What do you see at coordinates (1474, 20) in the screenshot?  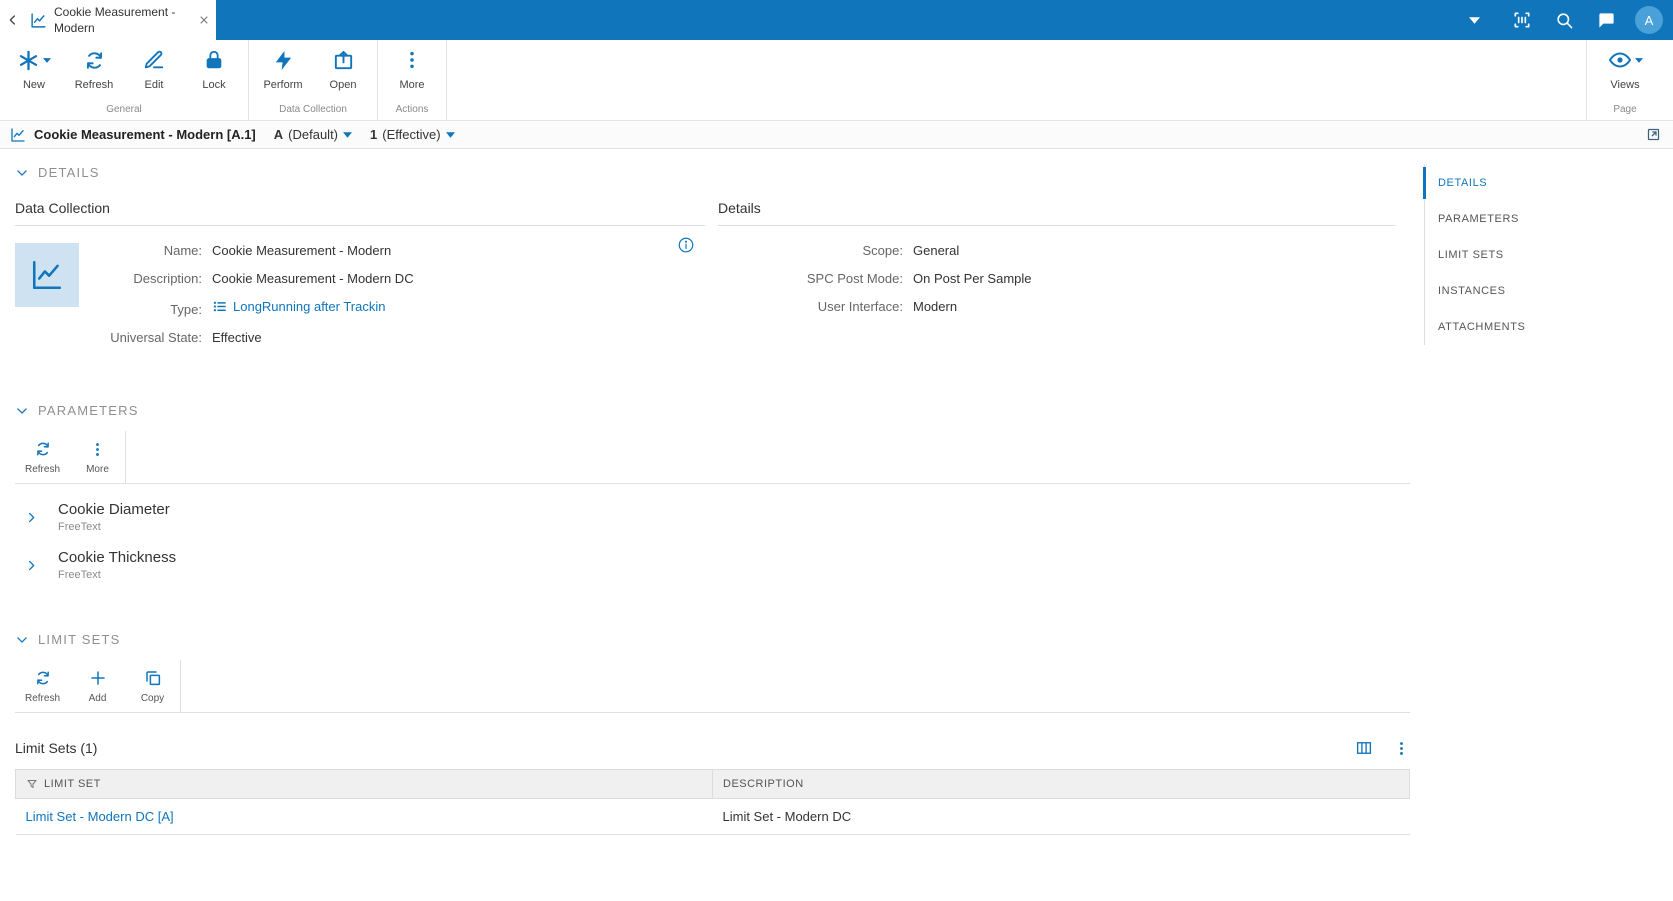 I see `topbar-menu-caret` at bounding box center [1474, 20].